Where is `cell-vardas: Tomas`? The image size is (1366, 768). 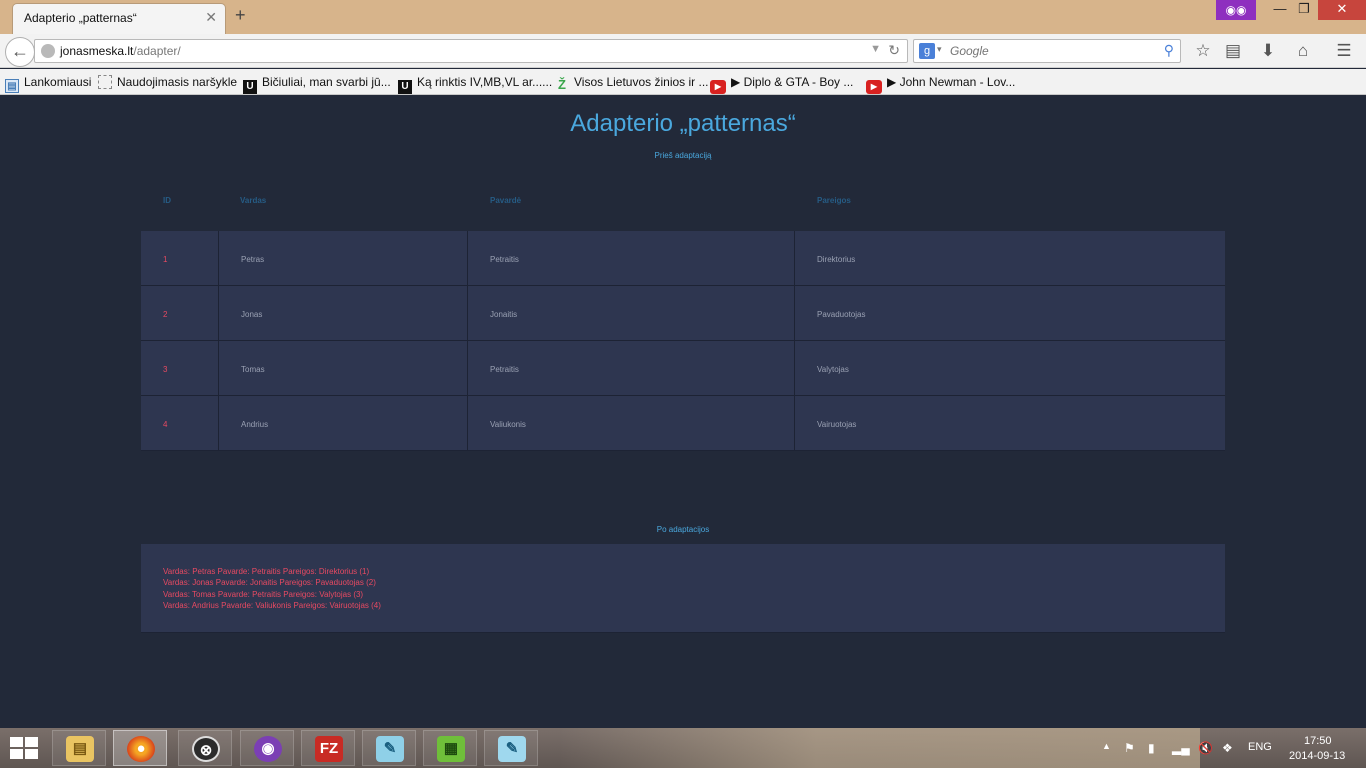
cell-vardas: Tomas is located at coordinates (343, 368).